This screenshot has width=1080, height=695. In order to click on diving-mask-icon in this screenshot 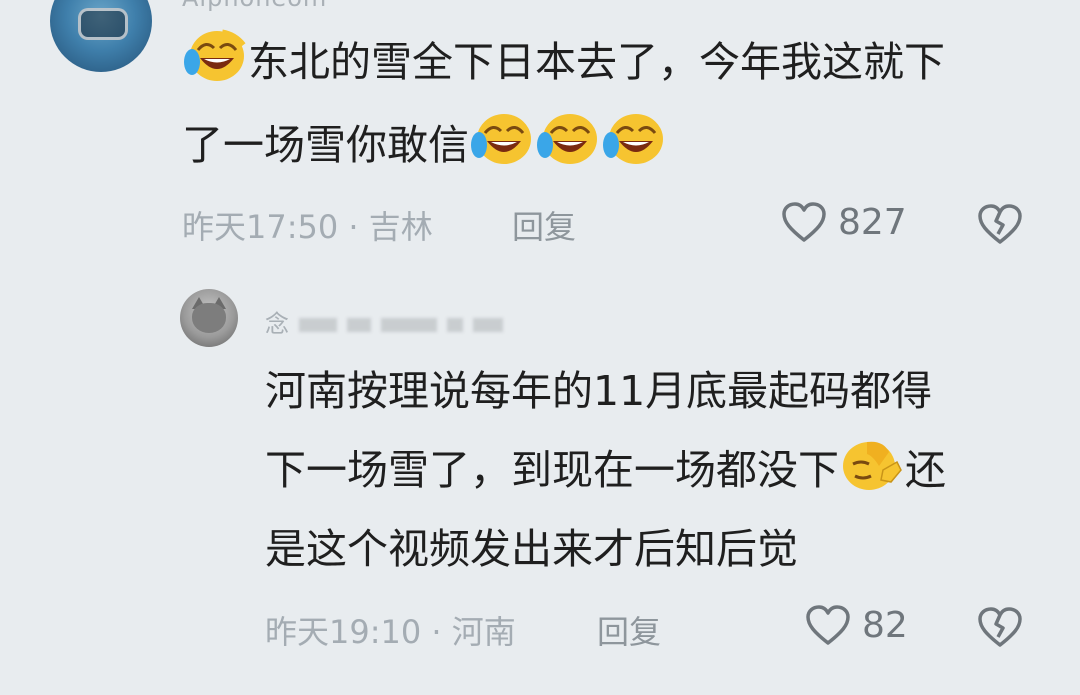, I will do `click(103, 24)`.